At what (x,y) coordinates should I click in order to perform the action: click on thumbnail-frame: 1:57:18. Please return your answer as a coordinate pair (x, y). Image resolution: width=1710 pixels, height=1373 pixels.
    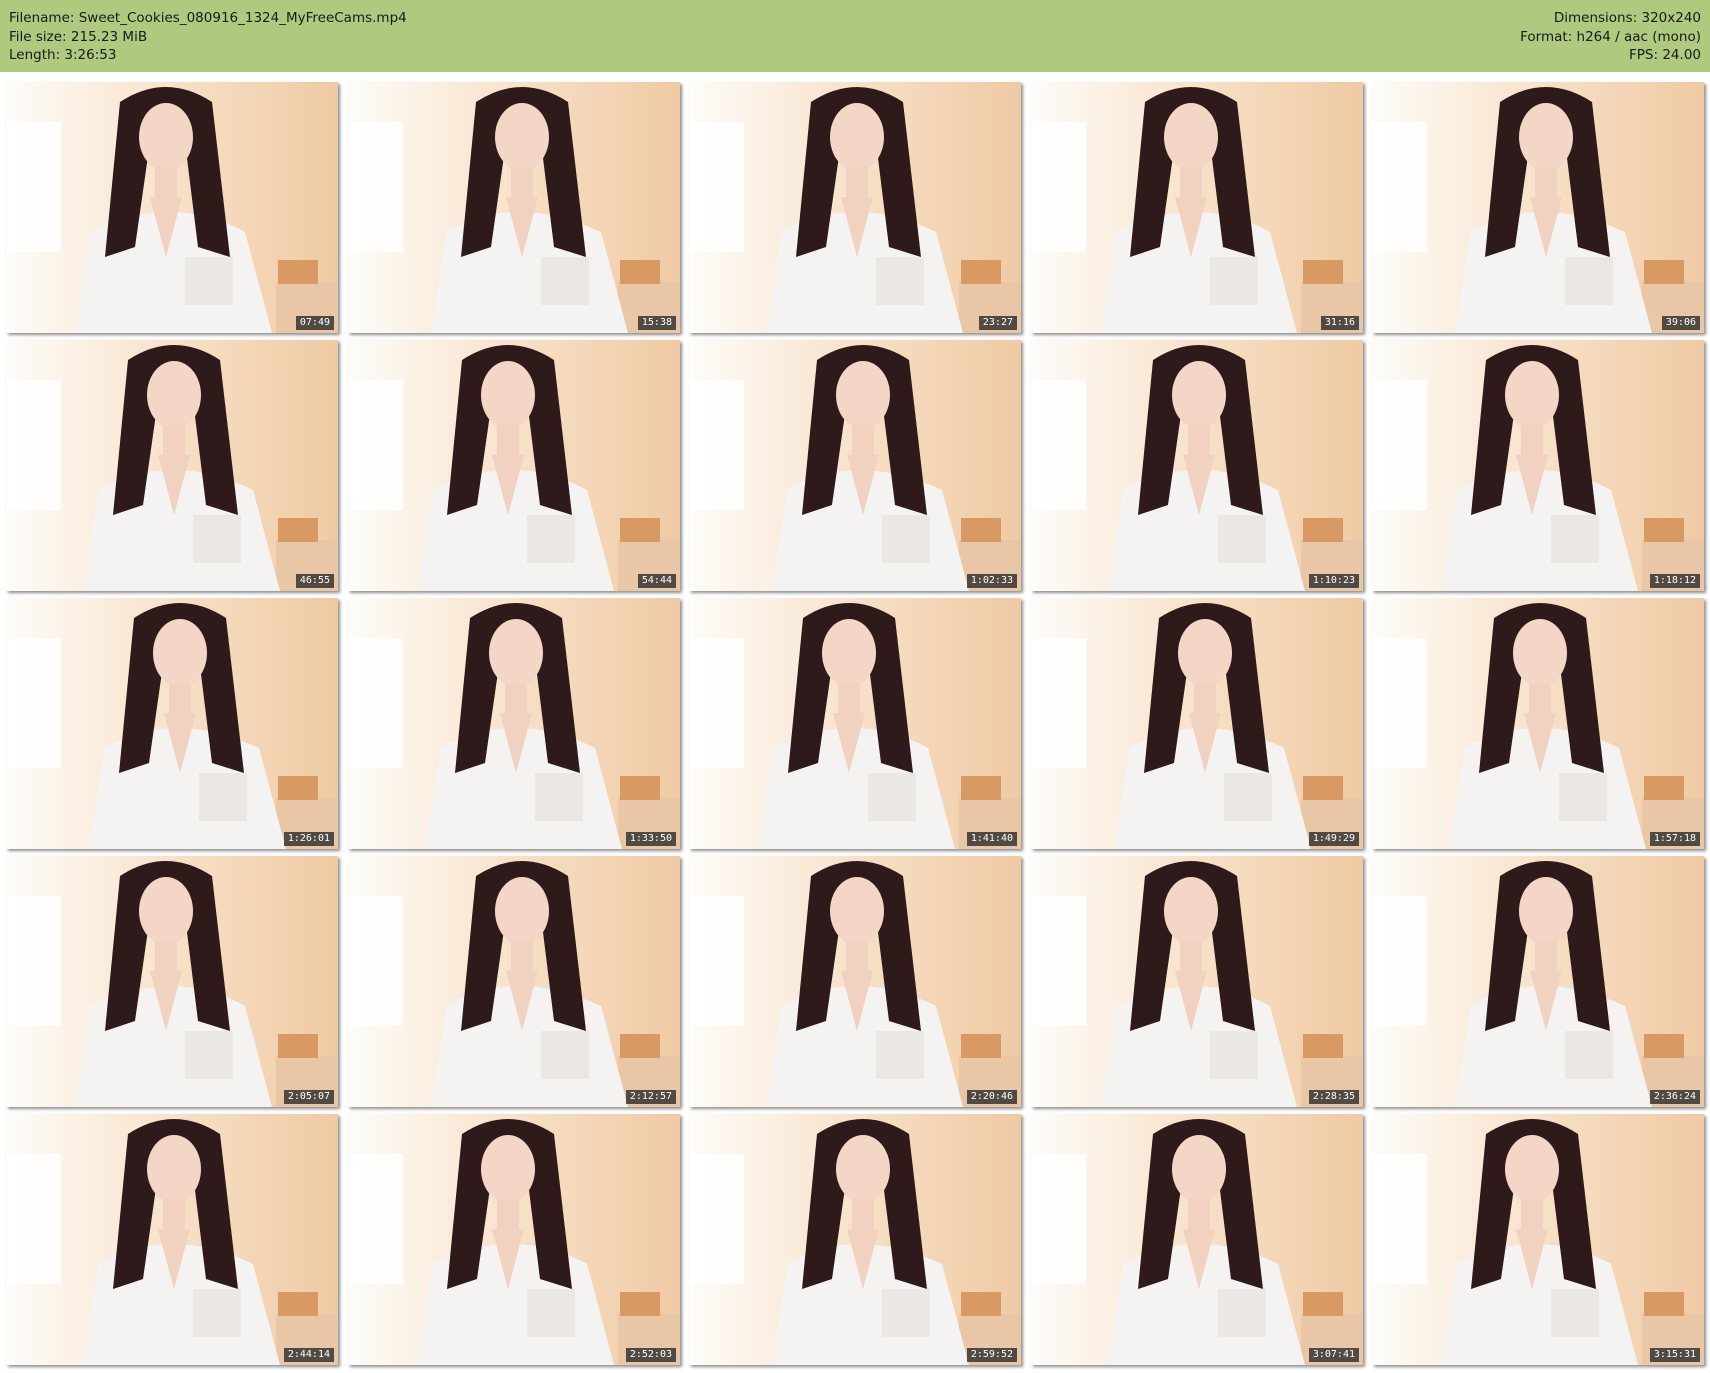
    Looking at the image, I should click on (1538, 723).